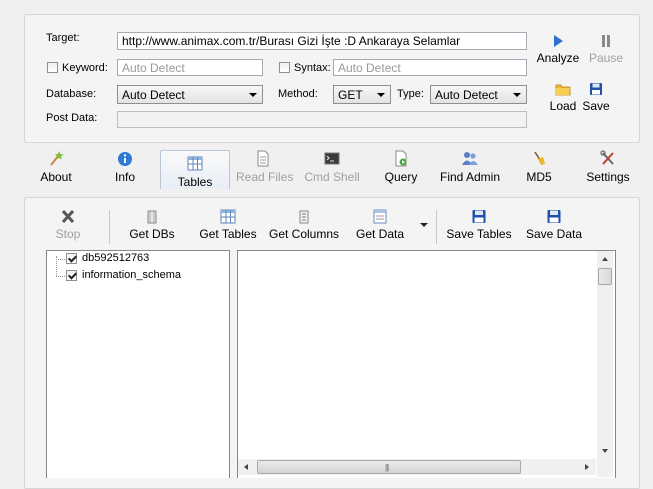 This screenshot has height=489, width=653. What do you see at coordinates (56, 177) in the screenshot?
I see `tab-about-label: About` at bounding box center [56, 177].